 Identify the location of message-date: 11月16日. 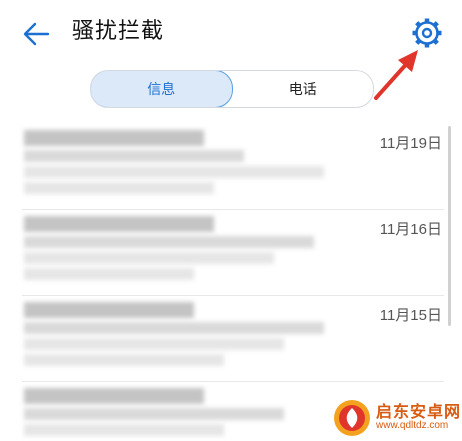
(410, 229).